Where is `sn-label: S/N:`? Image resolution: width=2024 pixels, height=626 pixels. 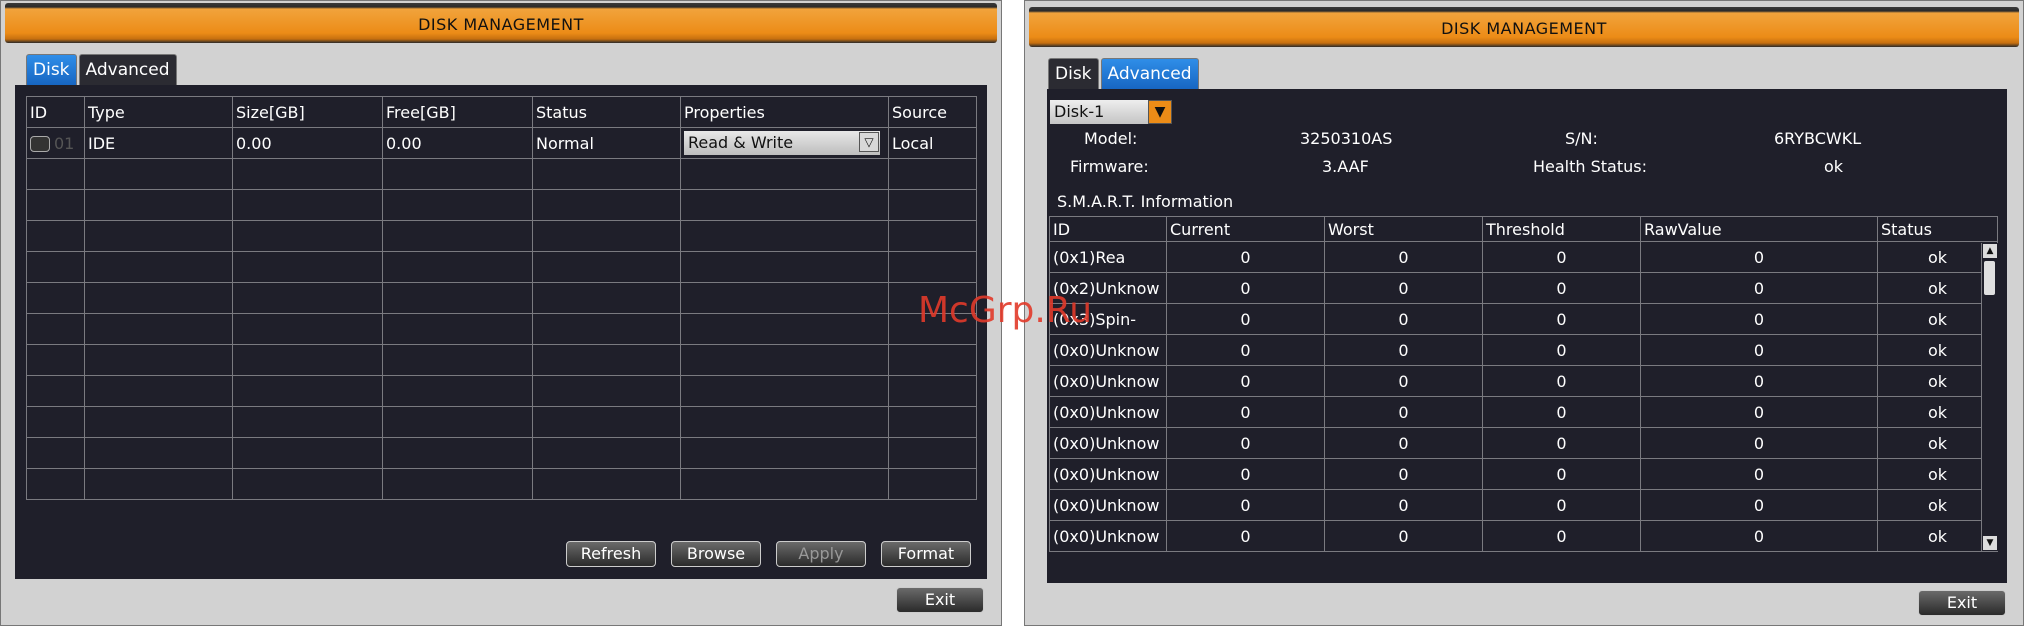
sn-label: S/N: is located at coordinates (1581, 138).